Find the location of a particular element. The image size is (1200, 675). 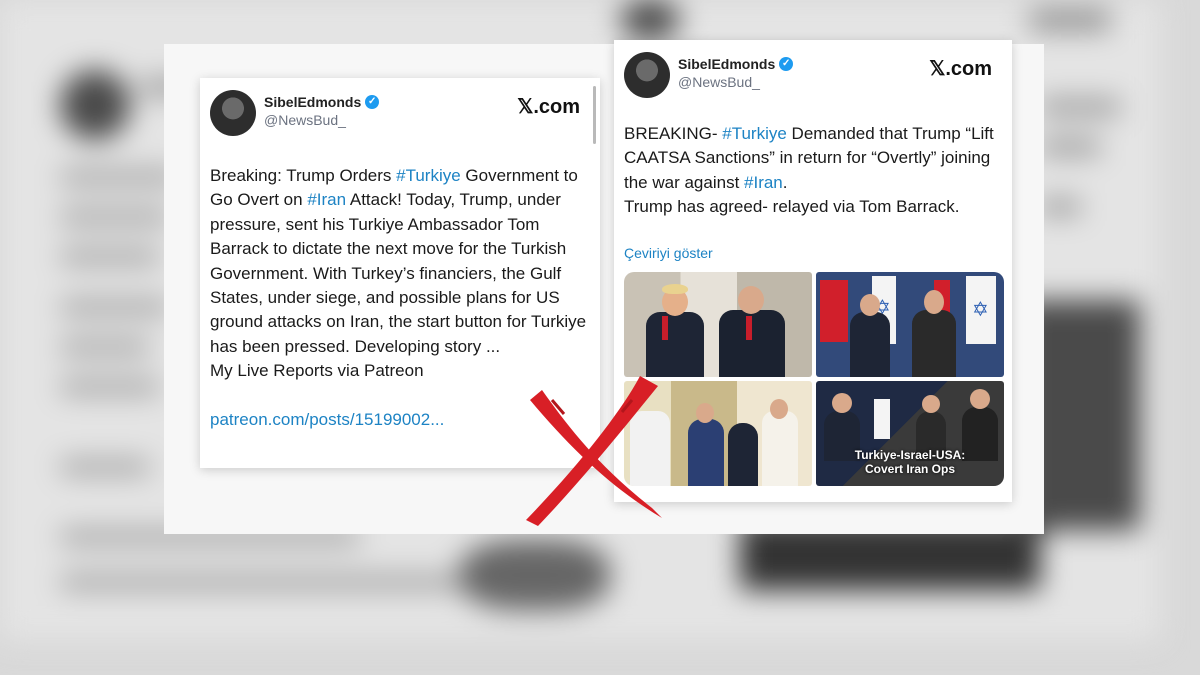

right-post-header: SibelEdmonds ✓ @NewsBud_ 𝕏.com is located at coordinates (813, 76).